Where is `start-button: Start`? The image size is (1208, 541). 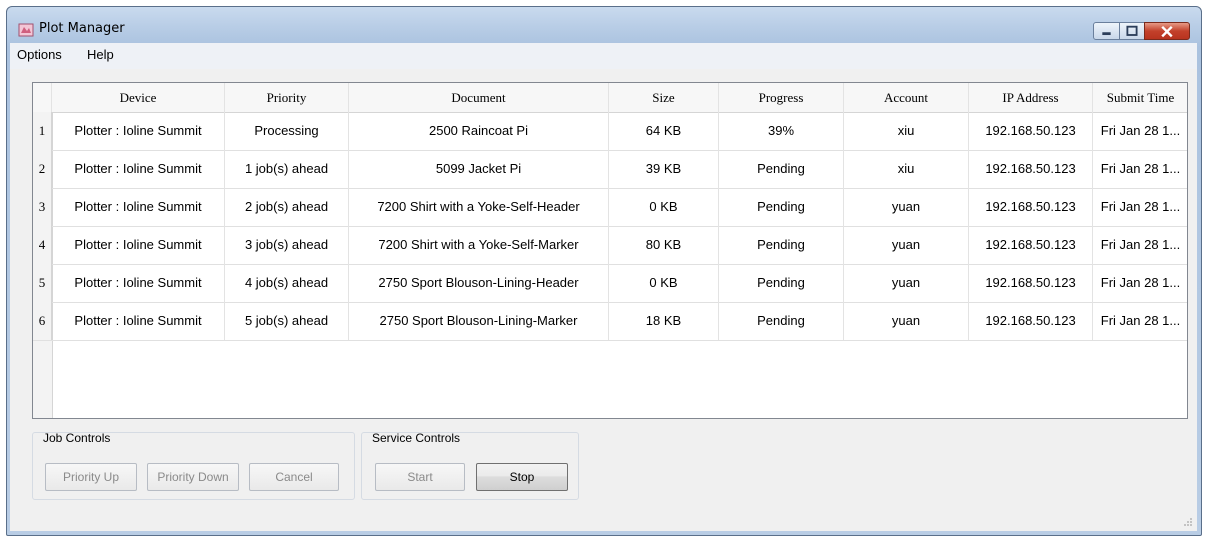
start-button: Start is located at coordinates (420, 477).